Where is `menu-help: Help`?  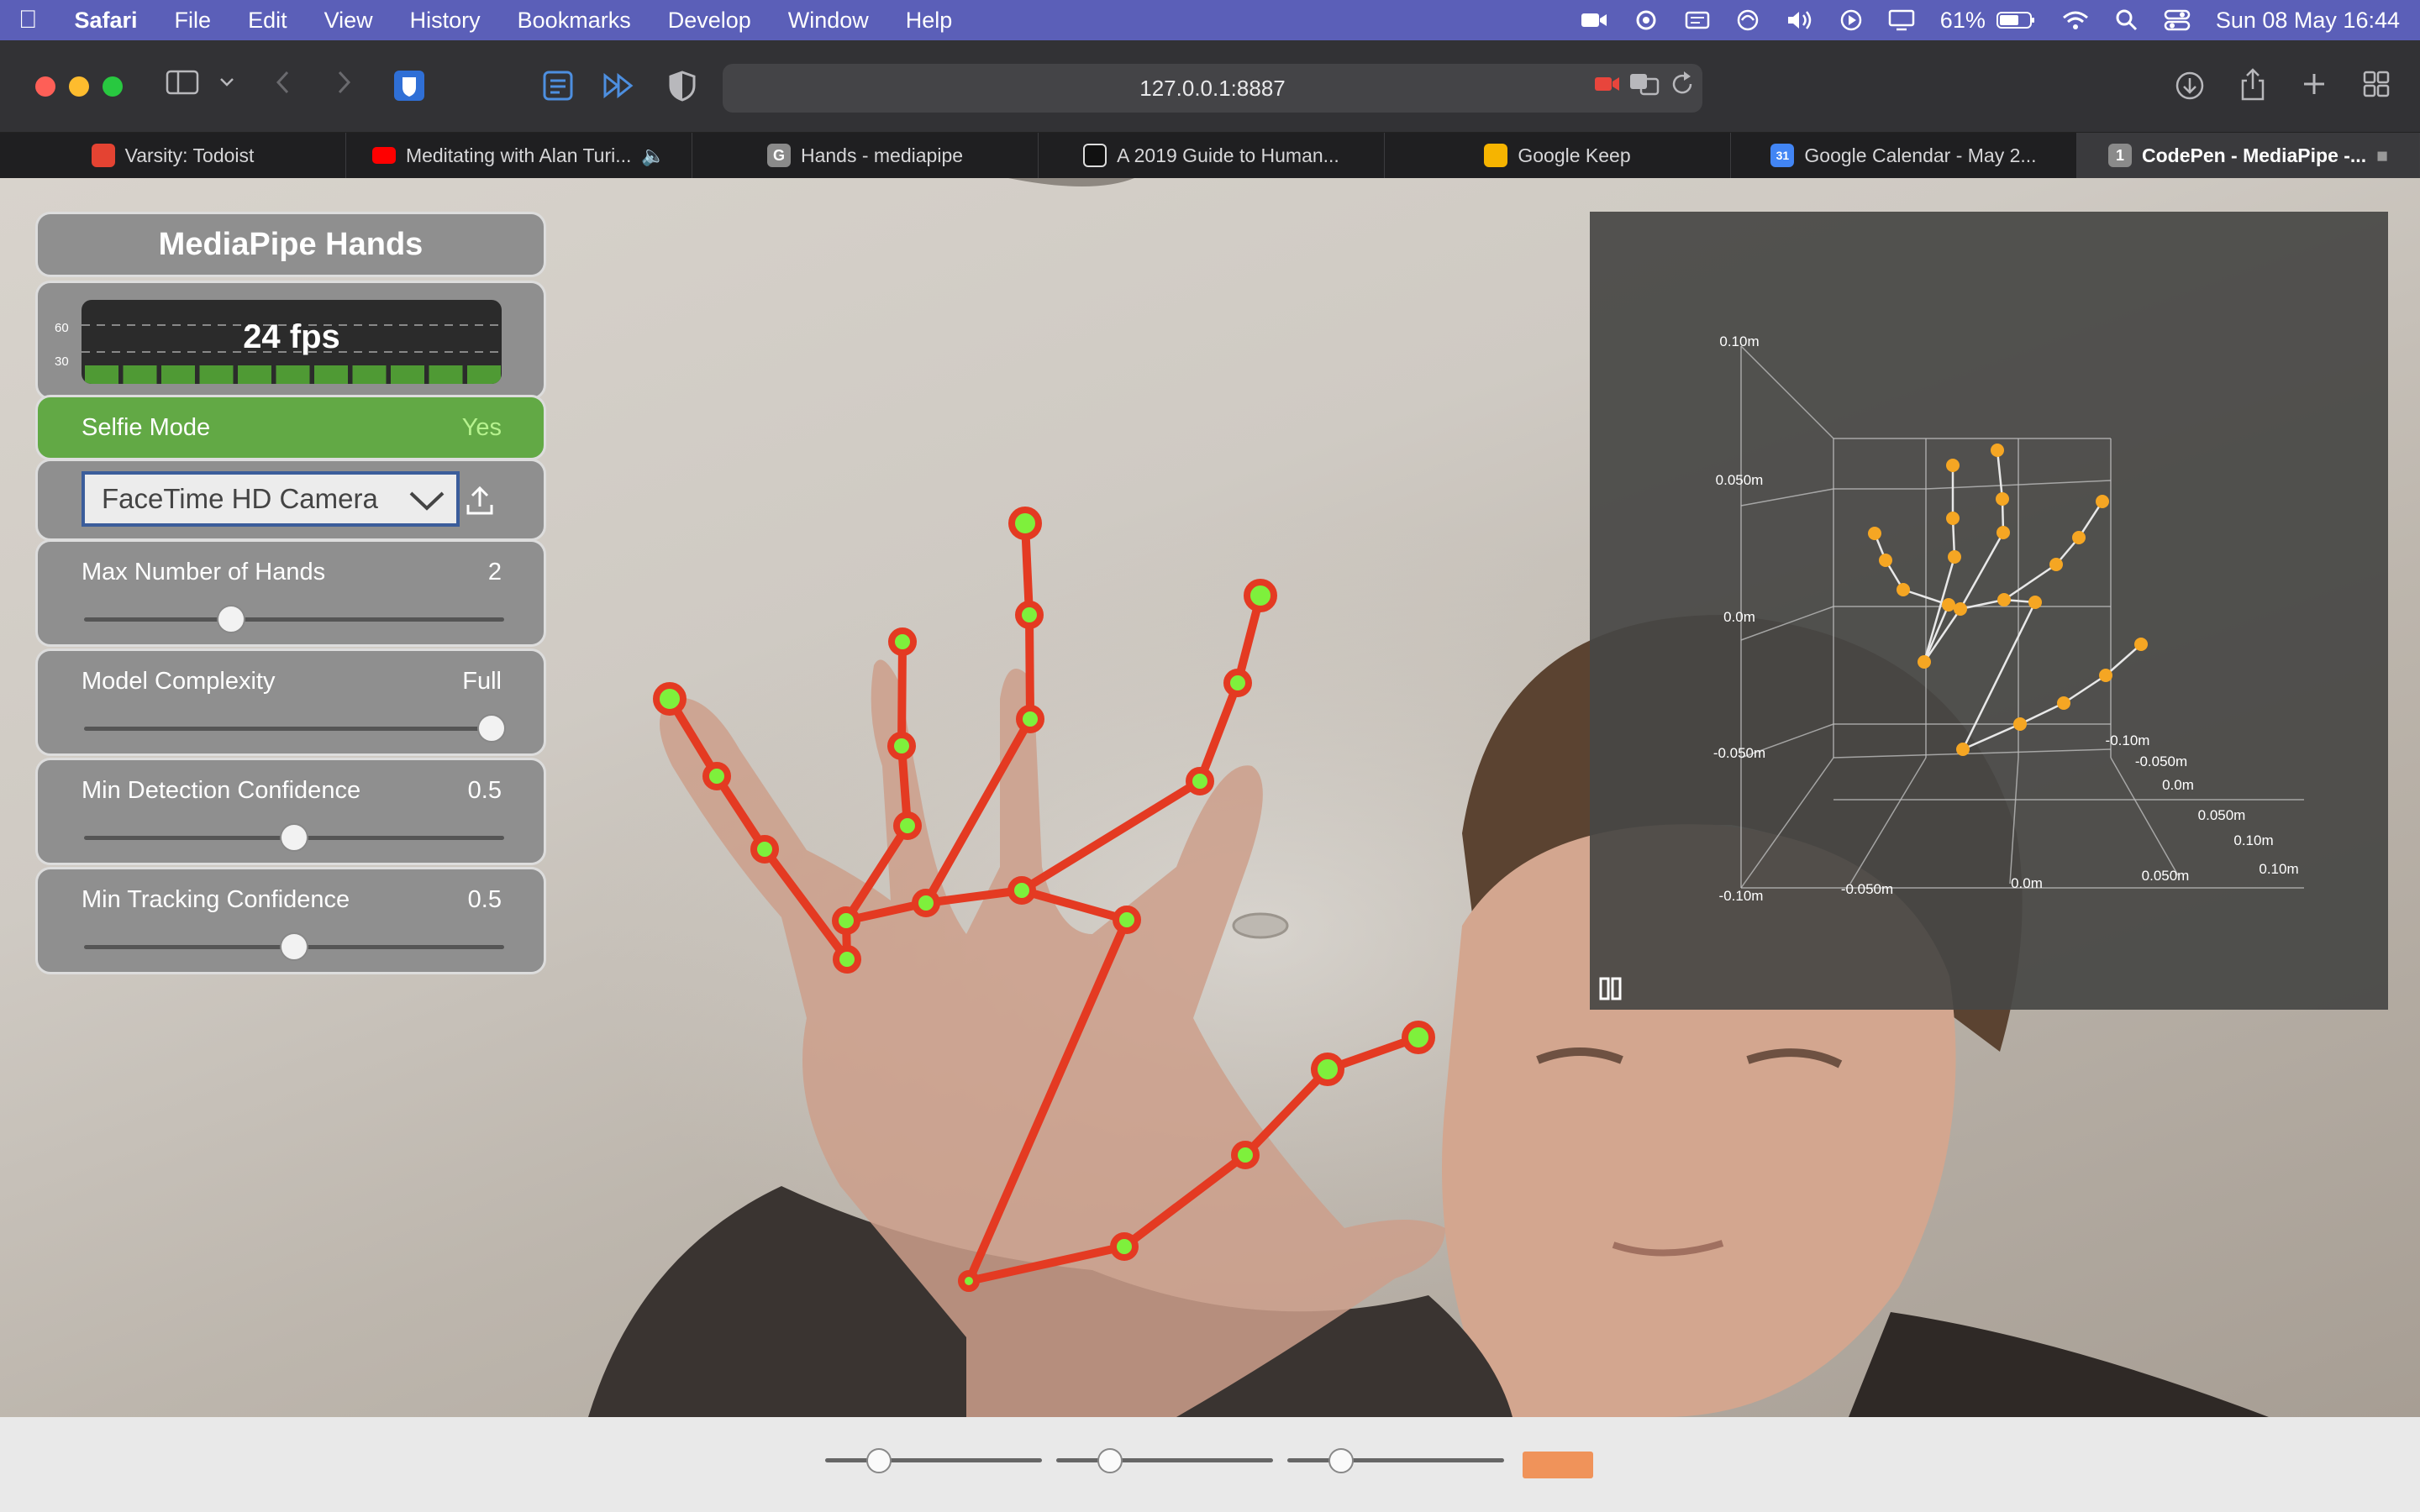
menu-help: Help is located at coordinates (929, 21).